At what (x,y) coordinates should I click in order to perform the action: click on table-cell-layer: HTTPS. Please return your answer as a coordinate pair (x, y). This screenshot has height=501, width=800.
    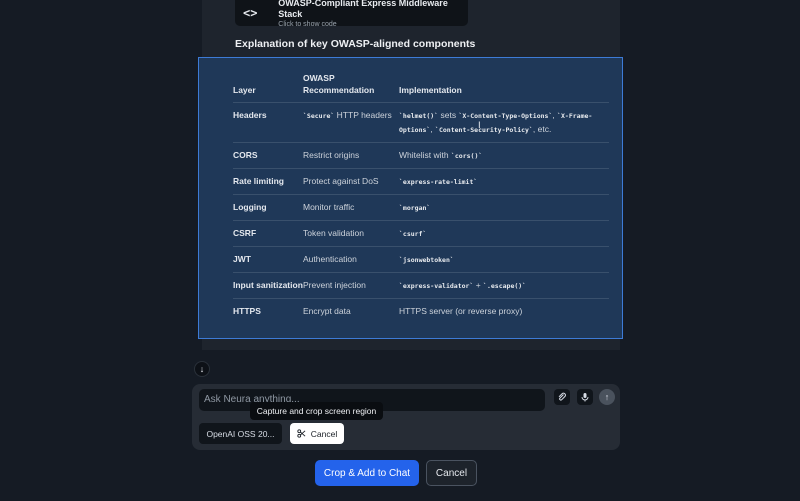
    Looking at the image, I should click on (247, 310).